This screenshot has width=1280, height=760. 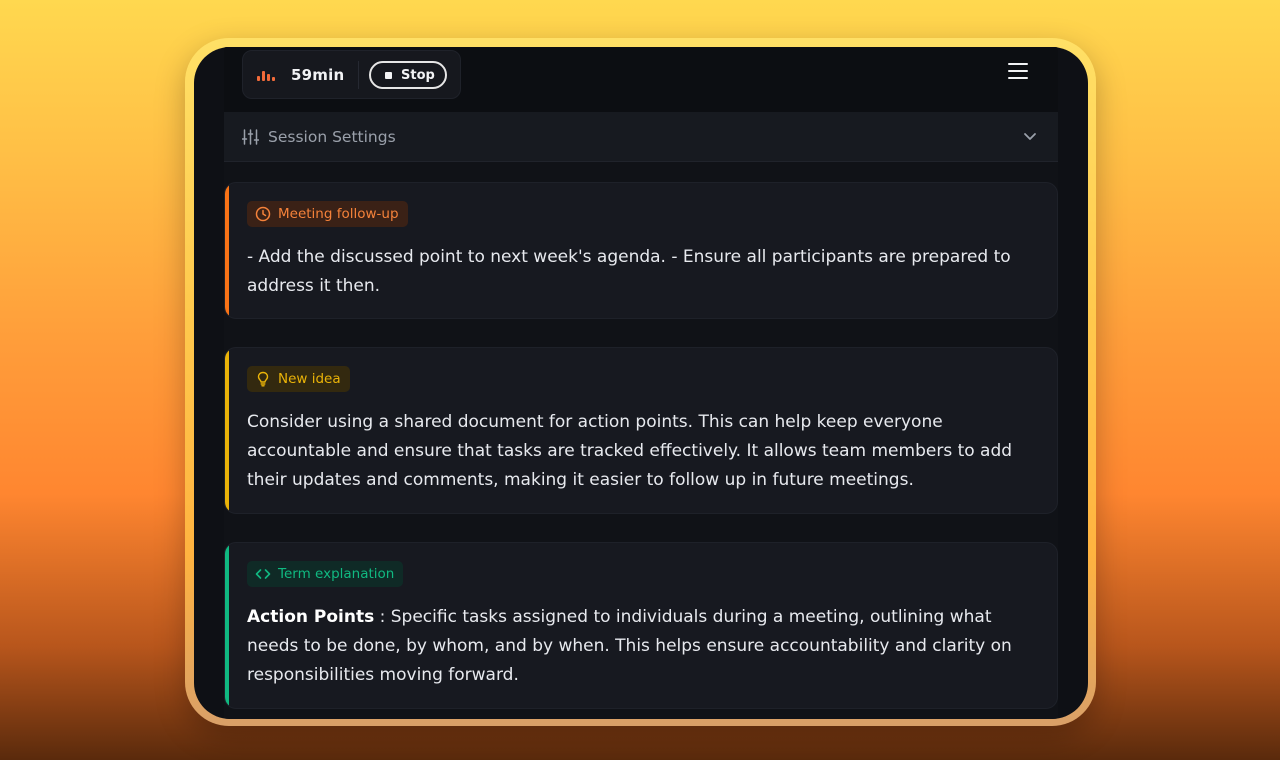 I want to click on badge-label: Term explanation, so click(x=336, y=574).